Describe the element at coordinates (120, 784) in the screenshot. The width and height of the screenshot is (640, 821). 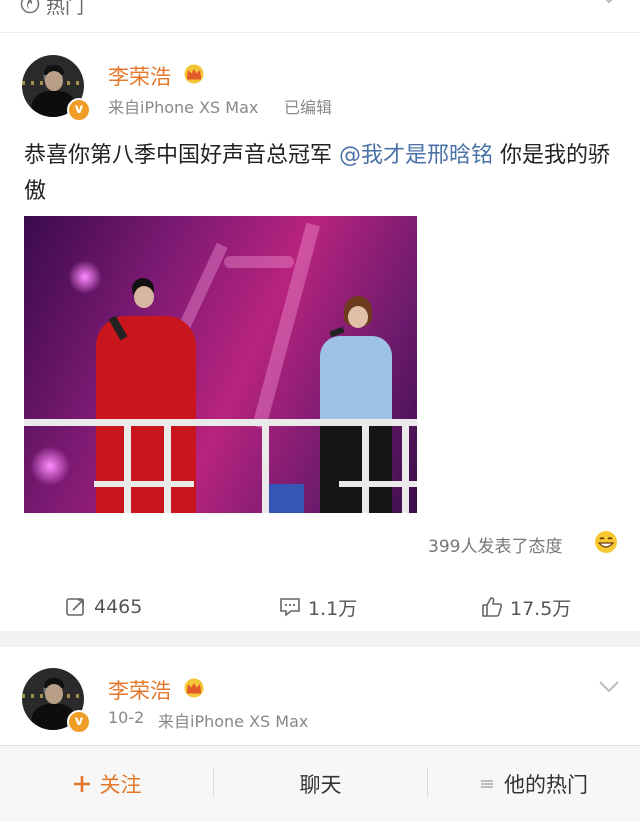
I see `follow-label: 关注` at that location.